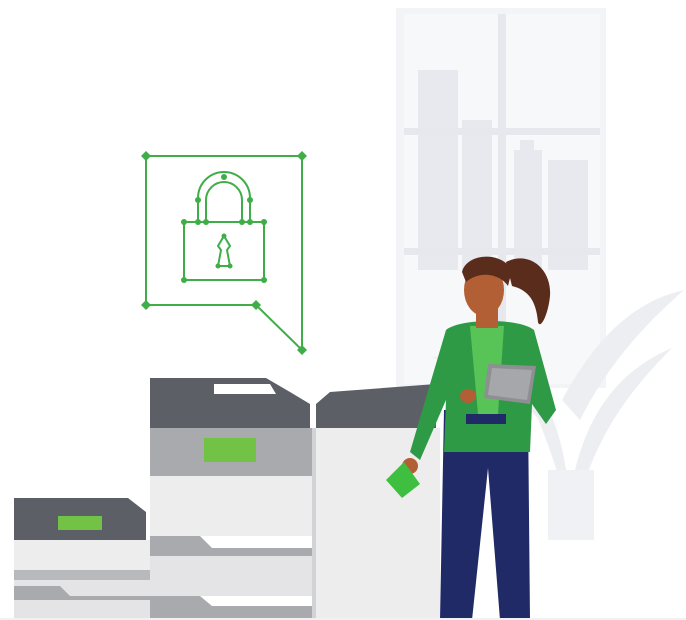 Image resolution: width=686 pixels, height=620 pixels. Describe the element at coordinates (84, 559) in the screenshot. I see `small-printer` at that location.